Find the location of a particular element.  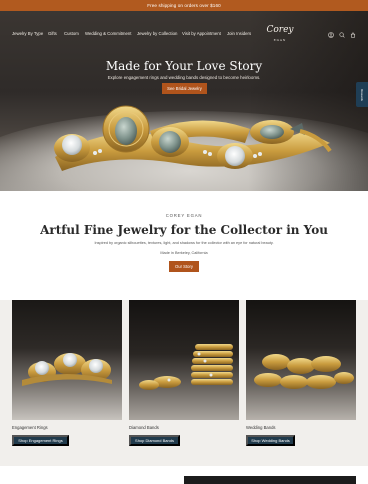

search-icon is located at coordinates (342, 35).